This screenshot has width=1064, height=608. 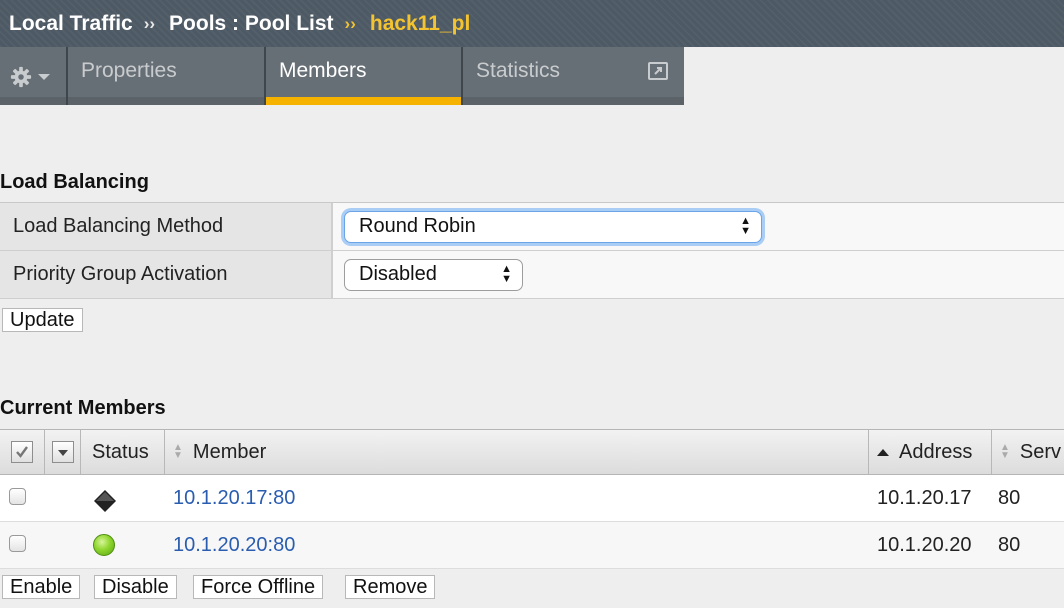 I want to click on column-address-label: Address, so click(x=936, y=451).